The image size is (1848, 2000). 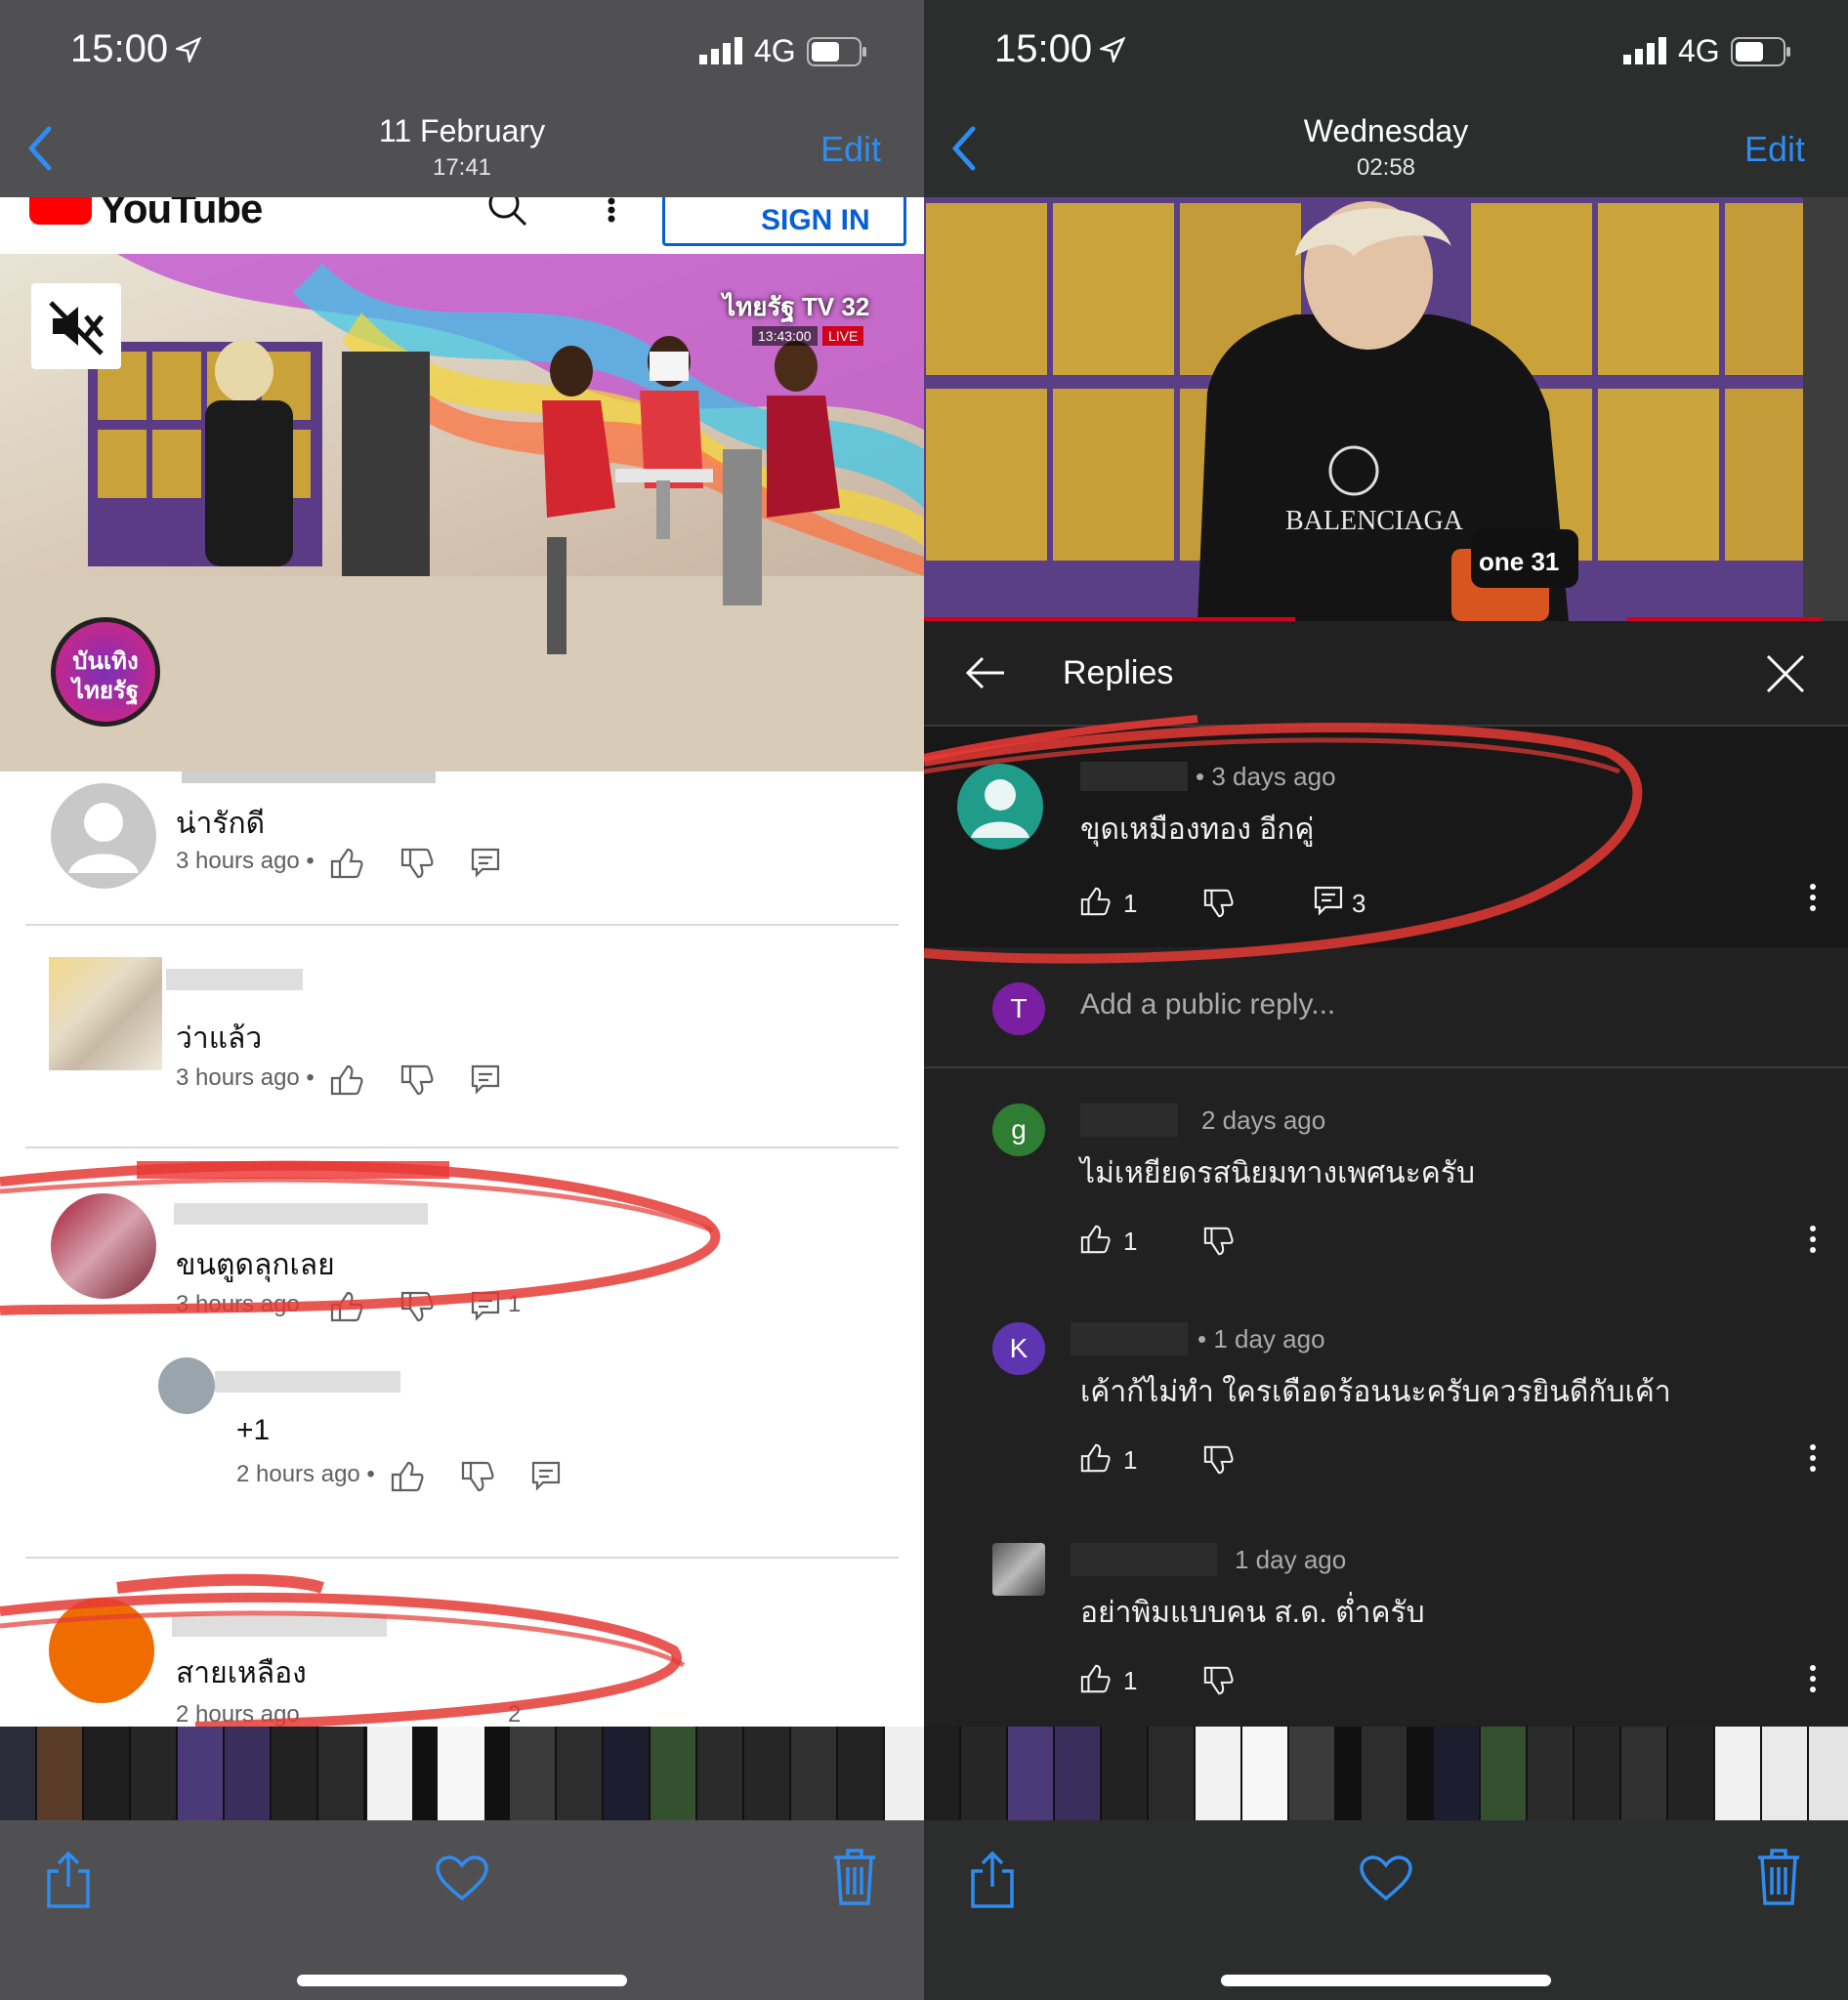 What do you see at coordinates (514, 1714) in the screenshot?
I see `reply-count: 2` at bounding box center [514, 1714].